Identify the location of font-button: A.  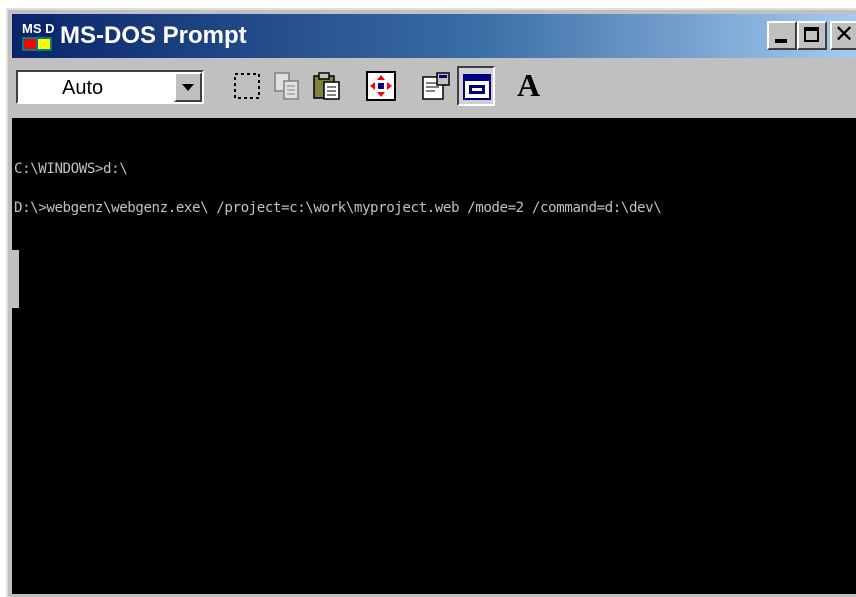
(529, 86).